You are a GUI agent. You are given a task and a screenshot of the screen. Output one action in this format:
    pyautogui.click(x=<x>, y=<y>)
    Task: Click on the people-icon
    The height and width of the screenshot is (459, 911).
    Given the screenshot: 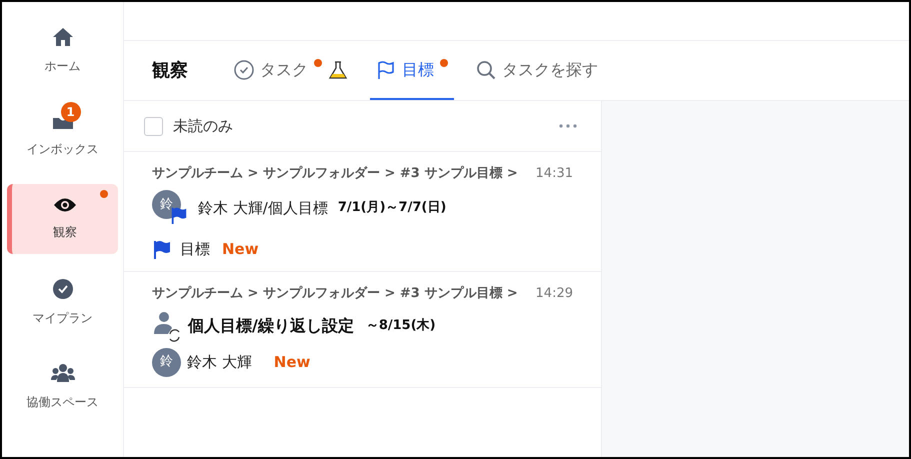 What is the action you would take?
    pyautogui.click(x=62, y=373)
    